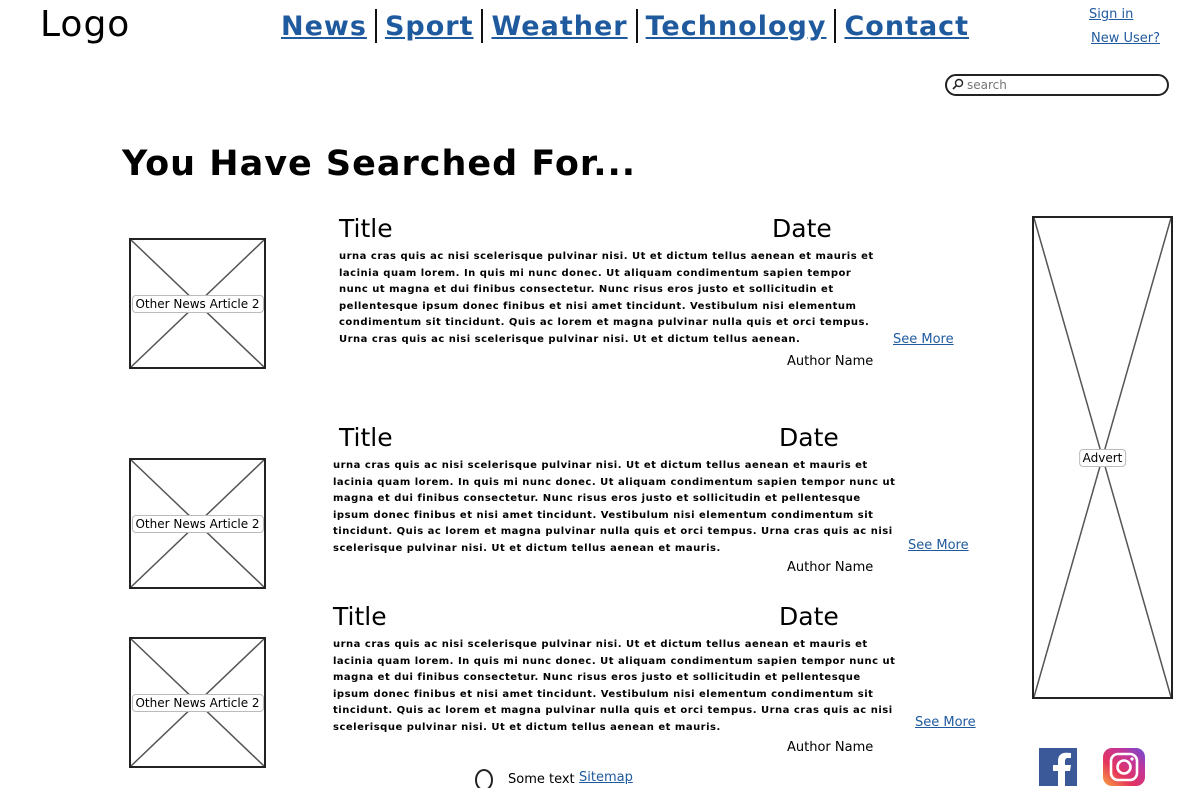 The width and height of the screenshot is (1193, 792). I want to click on nav-news: News, so click(324, 26).